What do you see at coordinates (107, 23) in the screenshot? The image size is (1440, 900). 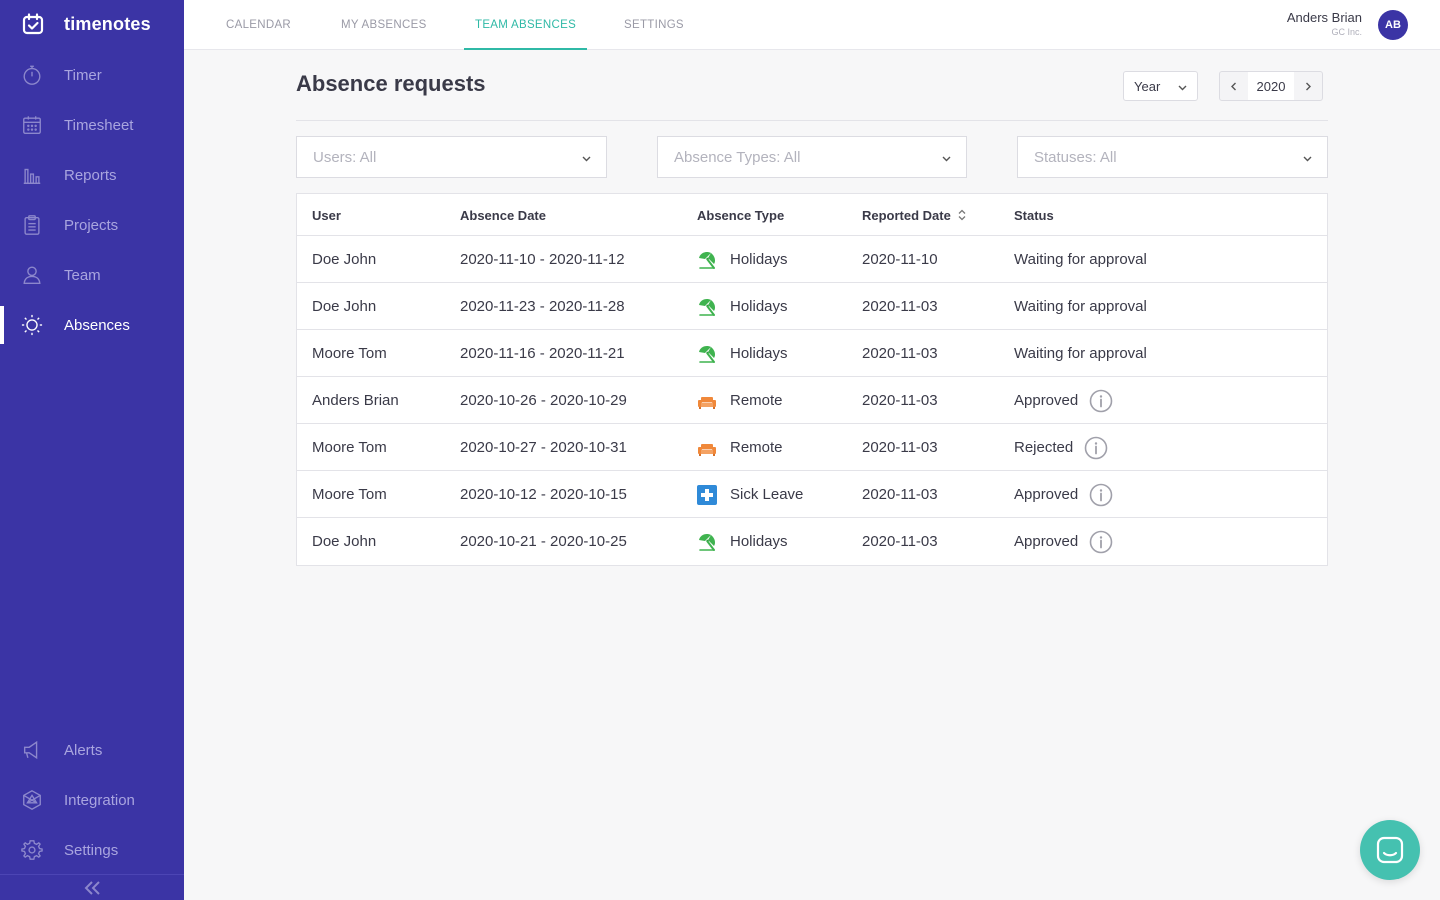 I see `brand-name: timenotes` at bounding box center [107, 23].